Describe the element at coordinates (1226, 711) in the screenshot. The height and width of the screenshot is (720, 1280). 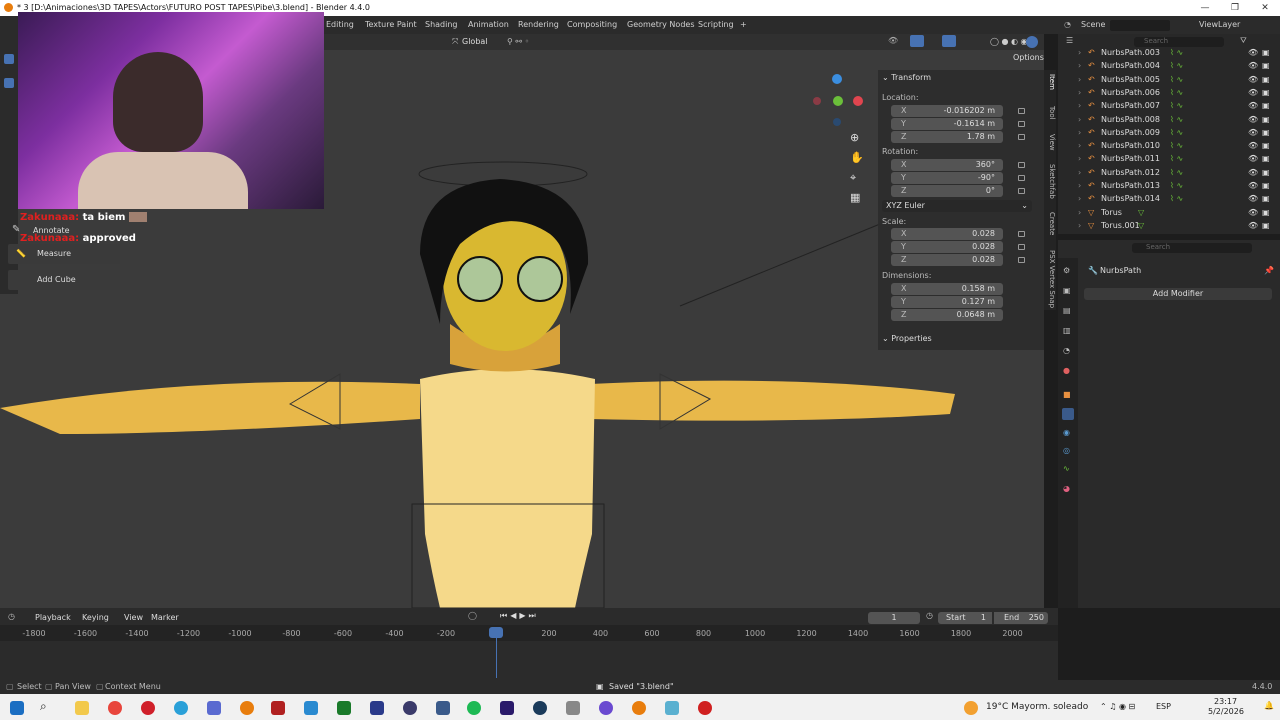
I see `clock-date: 5/2/2026` at that location.